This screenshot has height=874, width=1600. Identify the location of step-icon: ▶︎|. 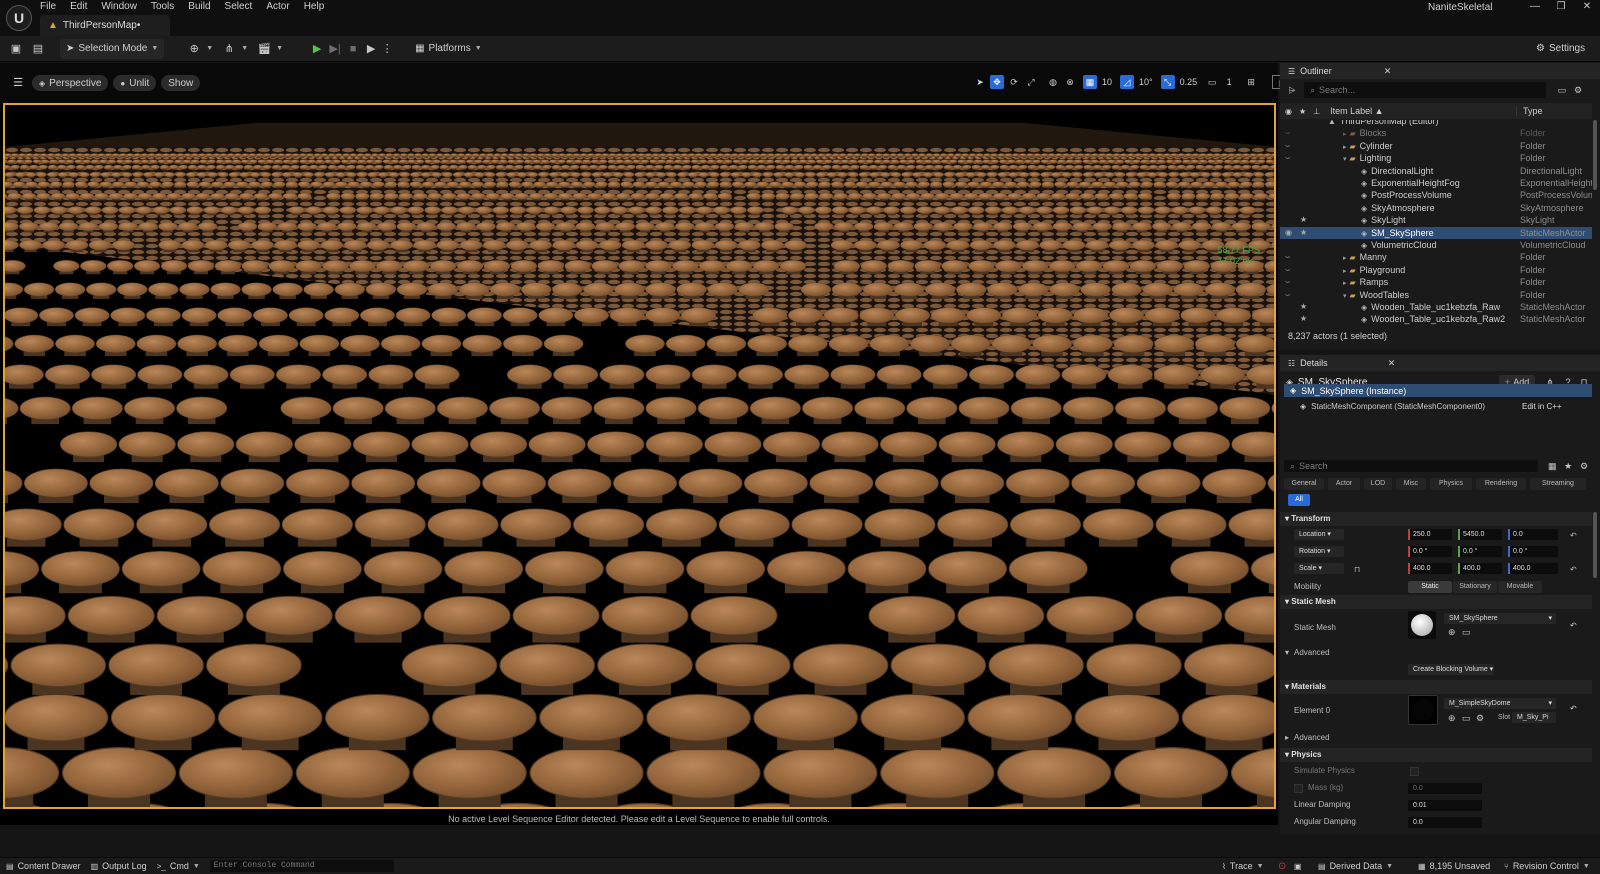
(335, 49).